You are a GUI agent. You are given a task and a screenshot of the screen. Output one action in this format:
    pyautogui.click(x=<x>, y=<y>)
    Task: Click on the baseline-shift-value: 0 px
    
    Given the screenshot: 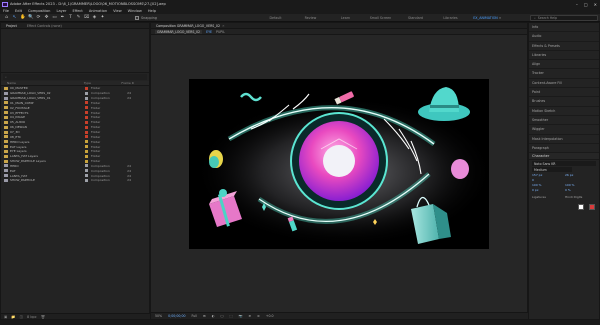 What is the action you would take?
    pyautogui.click(x=547, y=190)
    